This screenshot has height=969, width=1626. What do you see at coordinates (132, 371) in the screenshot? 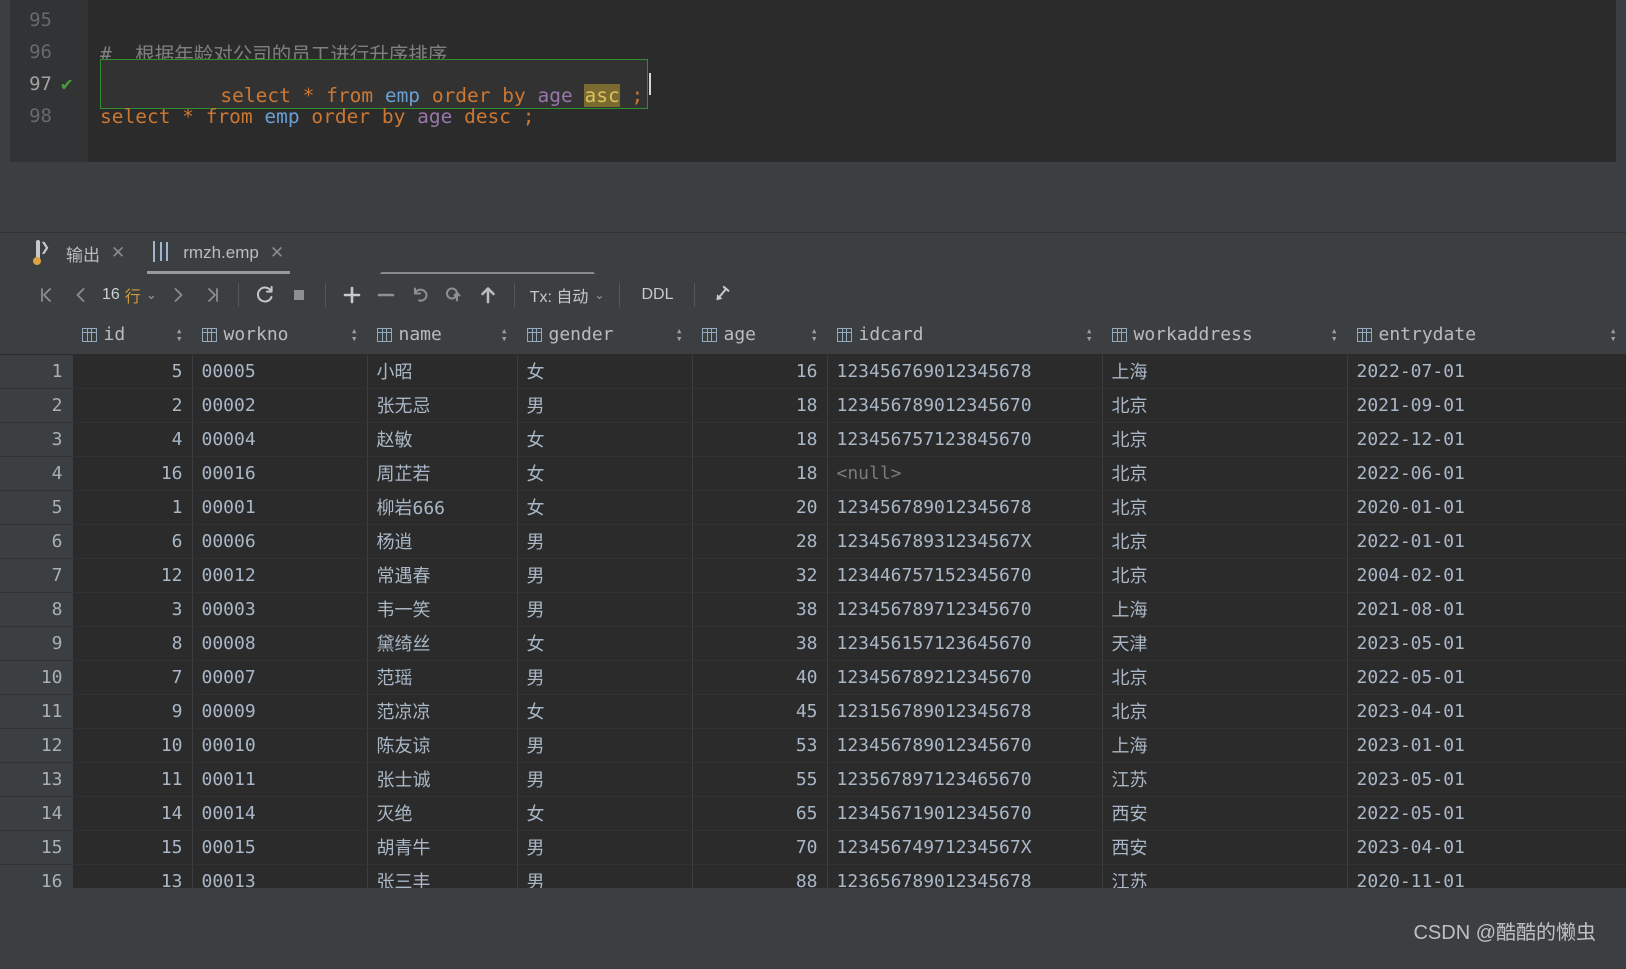
I see `cell-id: 5` at bounding box center [132, 371].